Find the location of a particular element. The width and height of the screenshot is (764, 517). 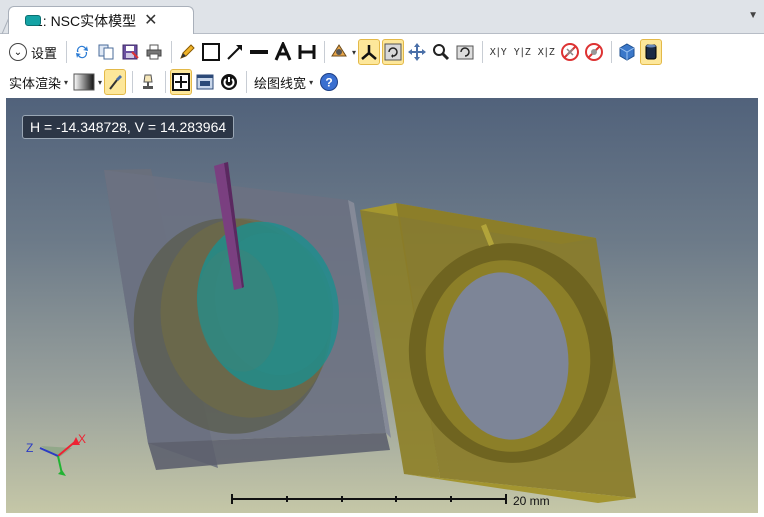

view-xz-button: X|Z is located at coordinates (546, 52).